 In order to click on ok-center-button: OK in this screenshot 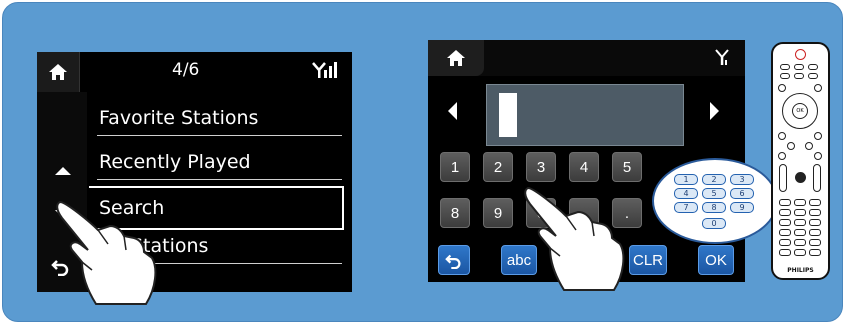, I will do `click(800, 111)`.